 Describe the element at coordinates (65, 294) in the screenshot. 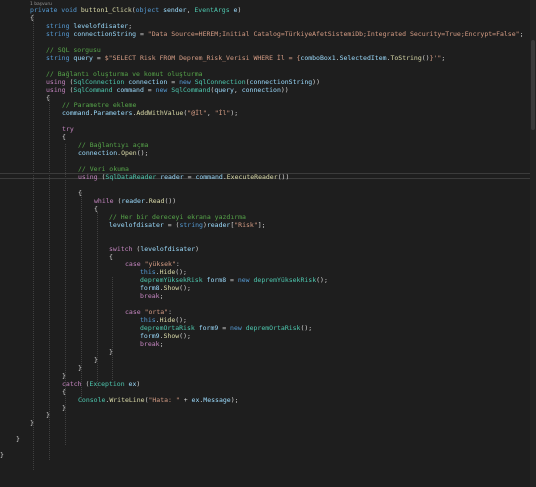

I see `indent-guide` at that location.